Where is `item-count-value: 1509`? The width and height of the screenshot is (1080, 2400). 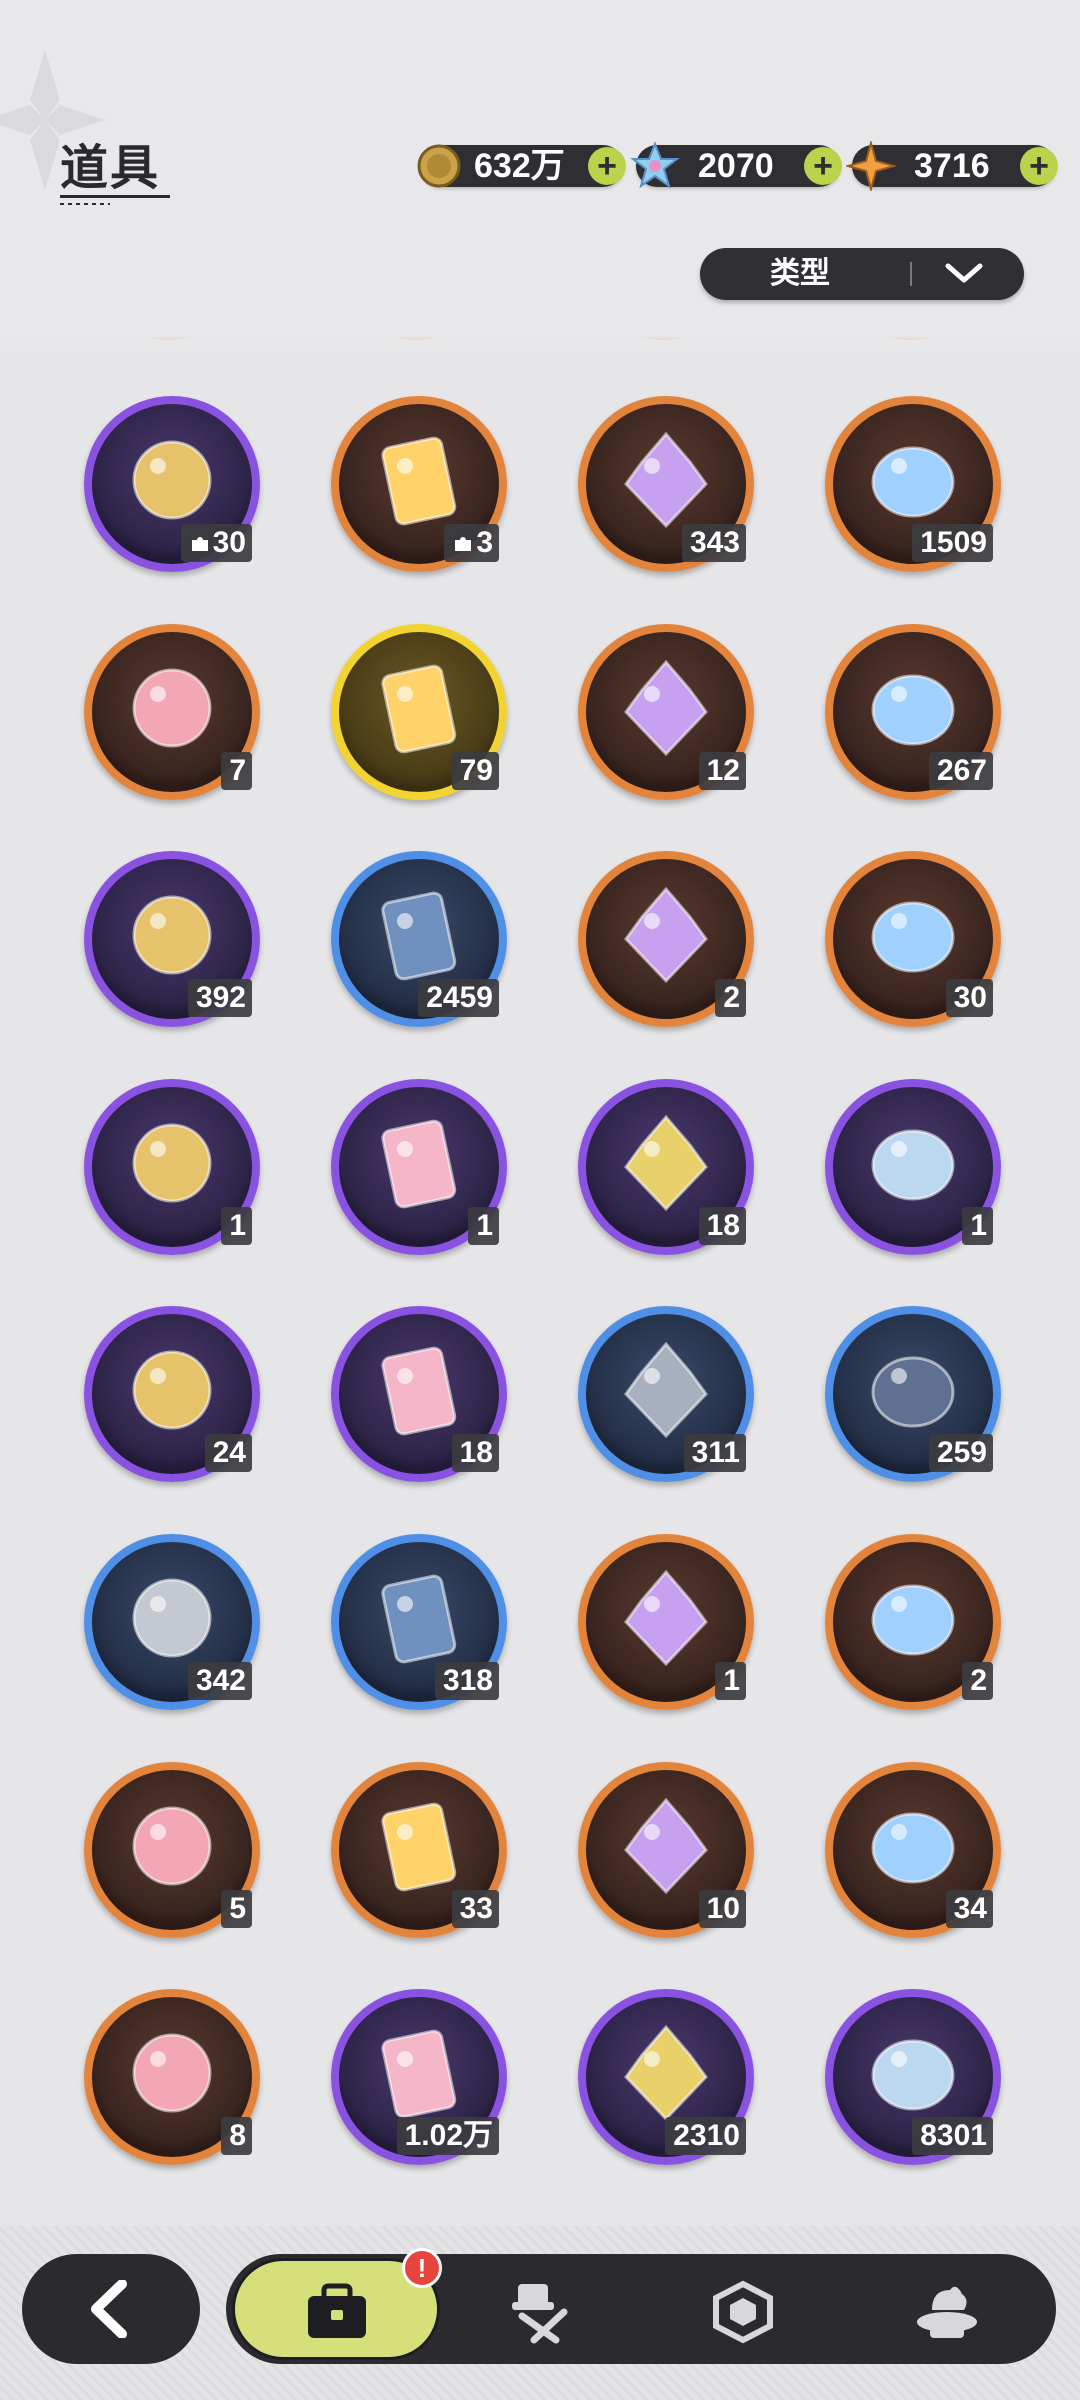 item-count-value: 1509 is located at coordinates (953, 542).